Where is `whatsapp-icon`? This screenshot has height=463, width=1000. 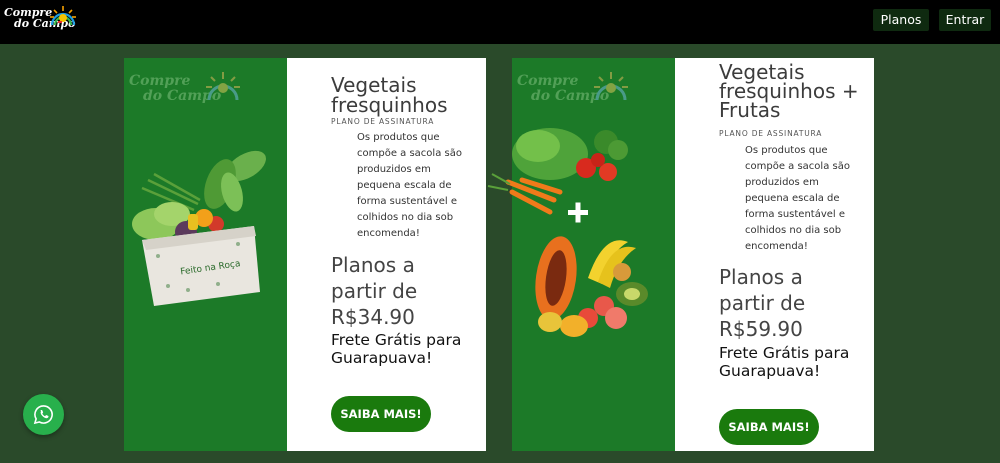
whatsapp-icon is located at coordinates (43, 415).